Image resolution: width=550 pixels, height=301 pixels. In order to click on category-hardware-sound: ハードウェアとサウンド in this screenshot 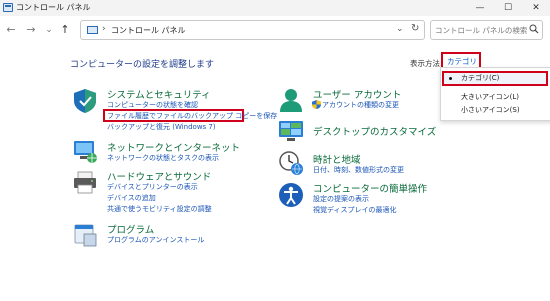, I will do `click(159, 176)`.